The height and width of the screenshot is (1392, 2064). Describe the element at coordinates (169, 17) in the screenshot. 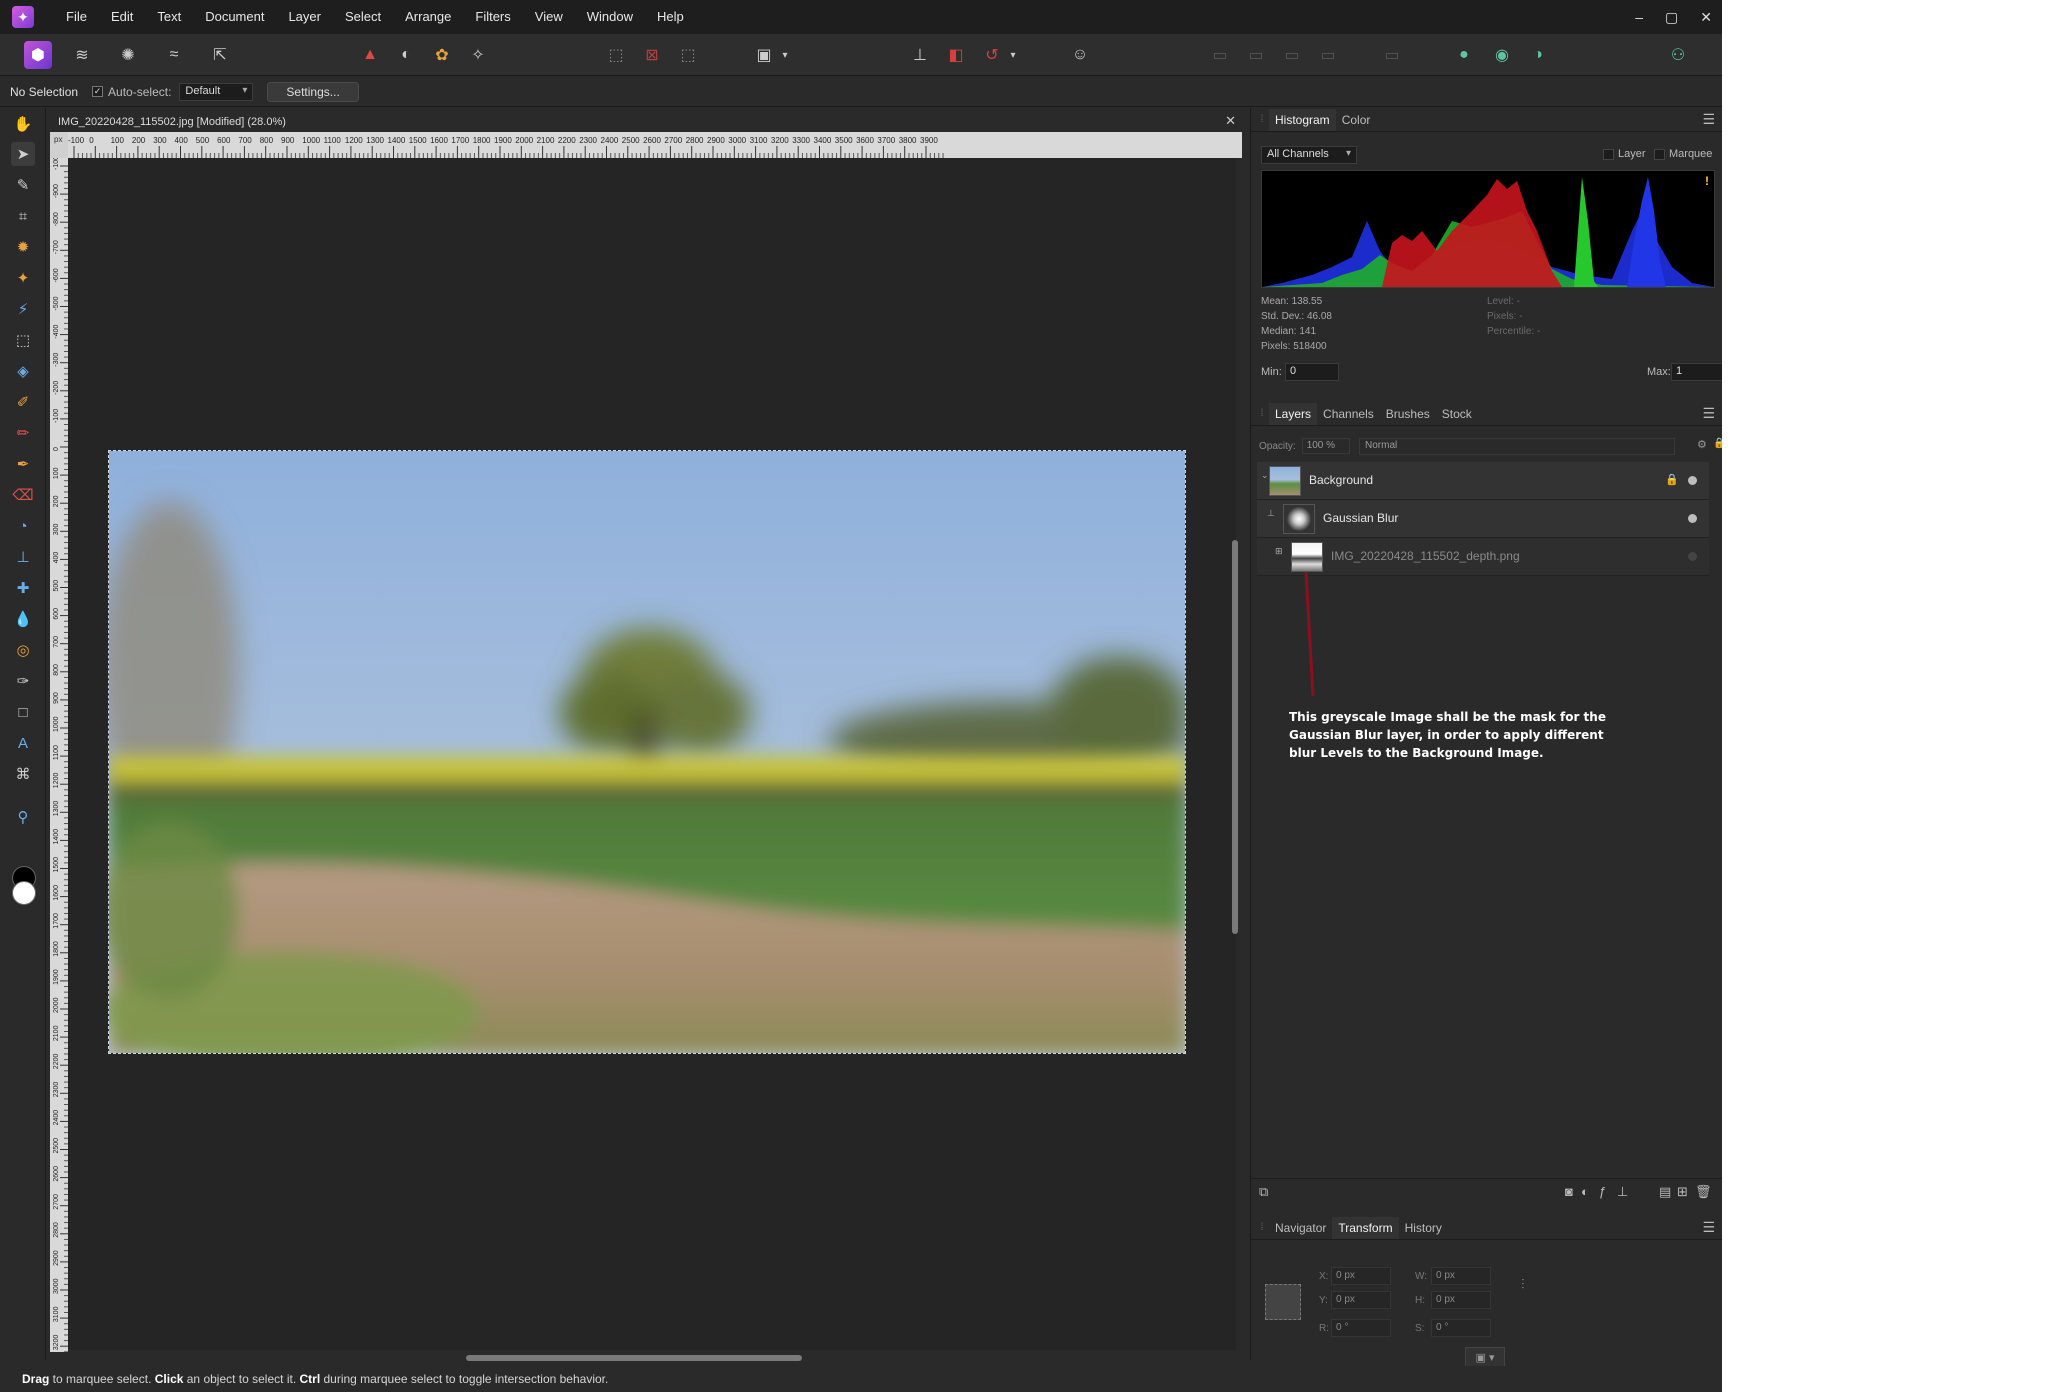

I see `menu-text: Text` at that location.